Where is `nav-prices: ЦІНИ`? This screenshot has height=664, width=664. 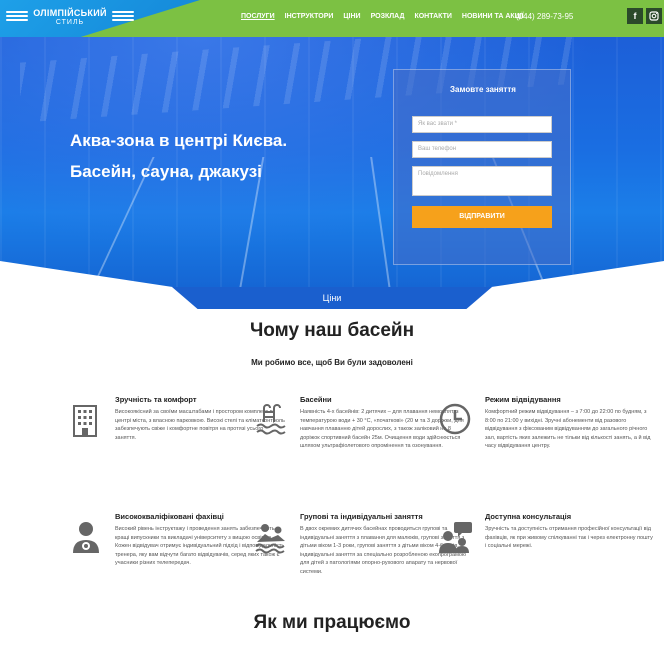
nav-prices: ЦІНИ is located at coordinates (351, 16).